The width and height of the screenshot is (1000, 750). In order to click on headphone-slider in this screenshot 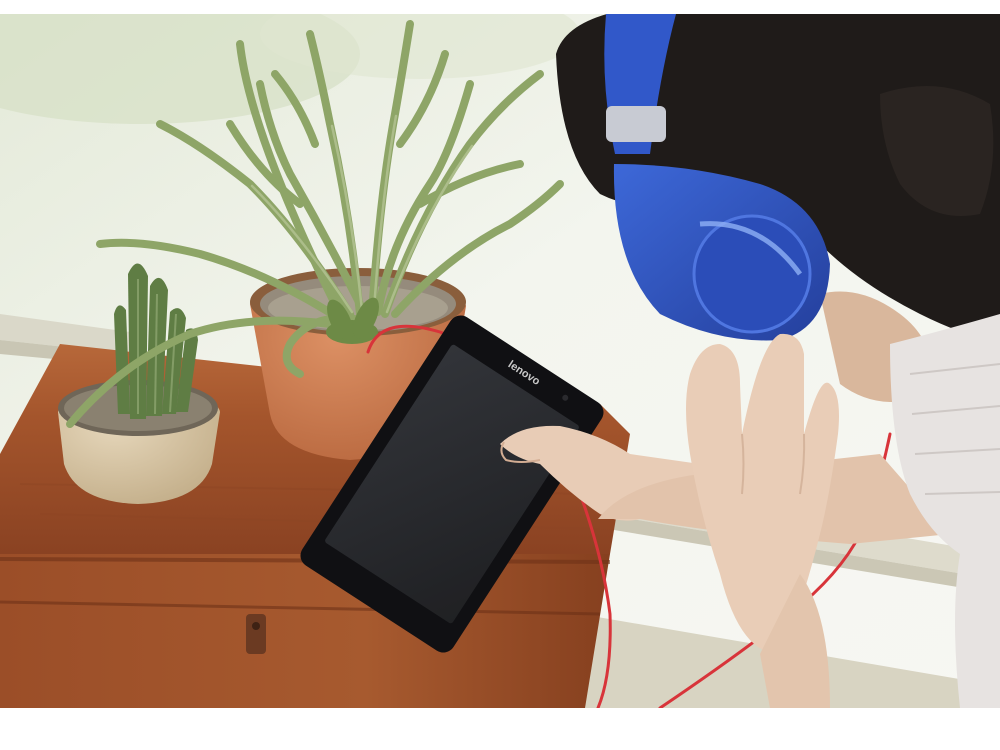, I will do `click(636, 124)`.